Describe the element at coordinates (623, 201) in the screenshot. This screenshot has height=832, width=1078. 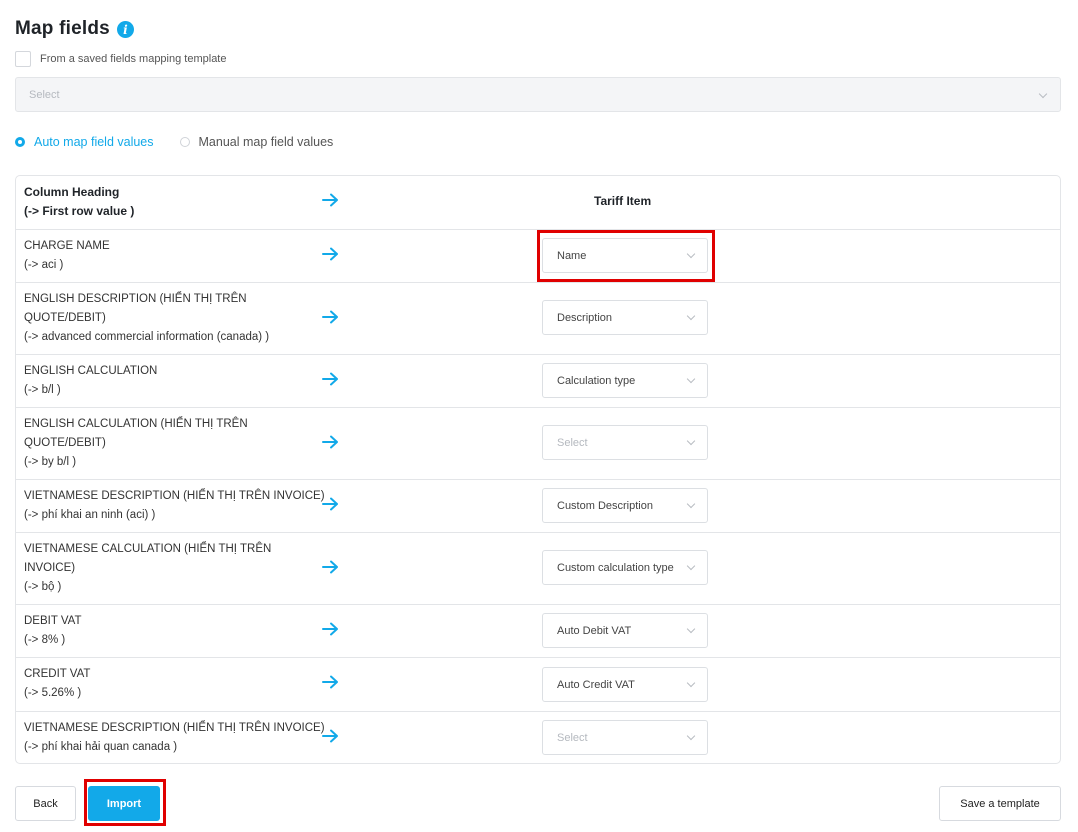
I see `tariff-item-label: Tariff Item` at that location.